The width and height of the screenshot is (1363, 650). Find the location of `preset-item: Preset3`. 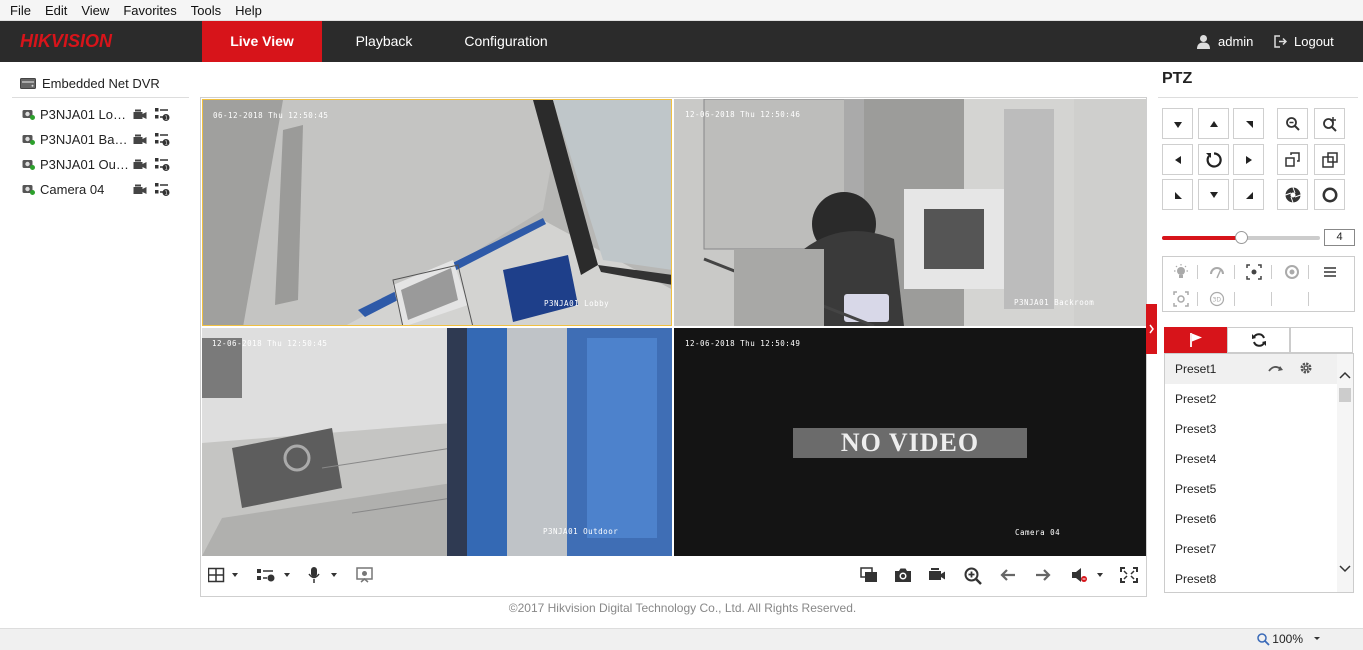

preset-item: Preset3 is located at coordinates (1251, 429).